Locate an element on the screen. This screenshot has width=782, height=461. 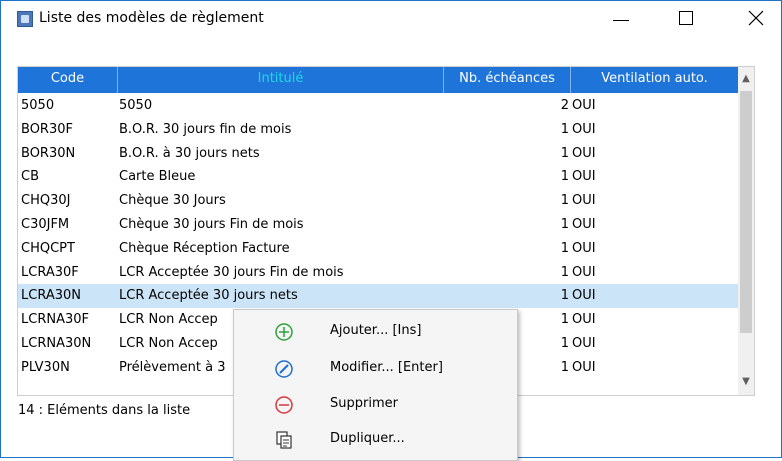
table-row: C30JFM Chèque 30 jours Fin de mois 1 OUI is located at coordinates (378, 225).